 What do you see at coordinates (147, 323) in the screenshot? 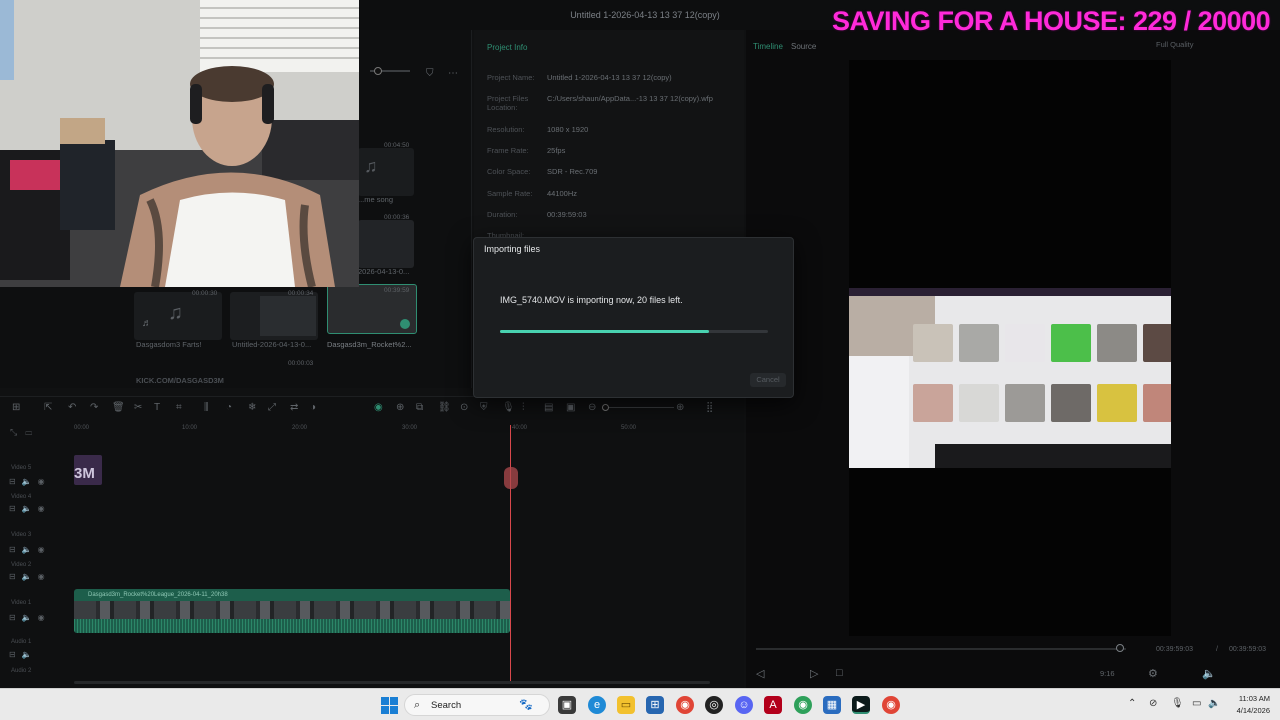
I see `audio-icon: ♬` at bounding box center [147, 323].